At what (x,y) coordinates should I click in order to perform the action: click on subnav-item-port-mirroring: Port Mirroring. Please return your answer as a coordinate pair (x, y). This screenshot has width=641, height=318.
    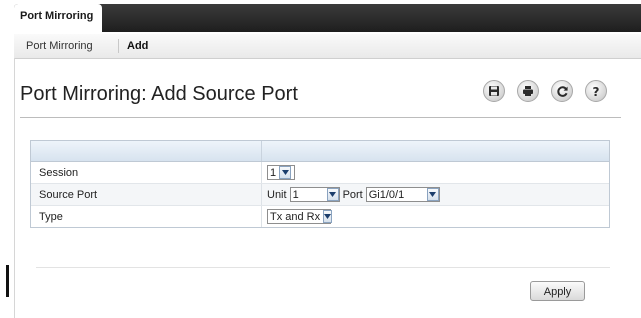
    Looking at the image, I should click on (59, 46).